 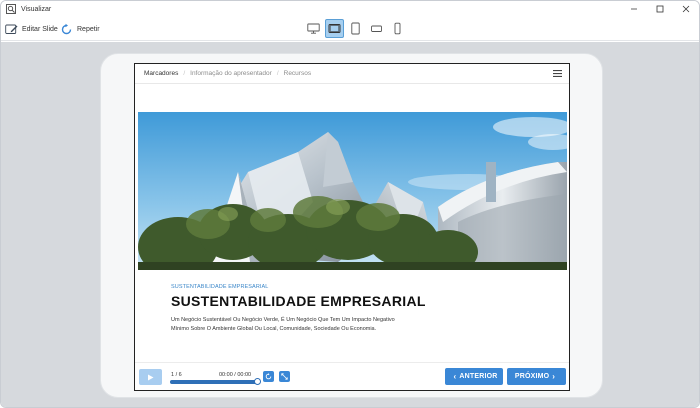 I want to click on repeat-button: Repetir, so click(x=80, y=29).